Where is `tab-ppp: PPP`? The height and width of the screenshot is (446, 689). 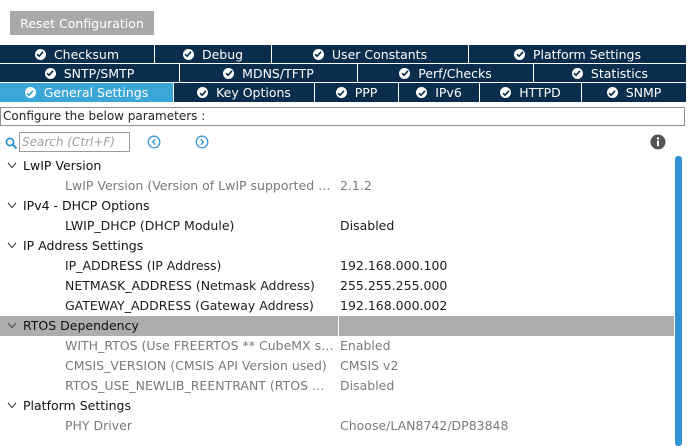 tab-ppp: PPP is located at coordinates (357, 93).